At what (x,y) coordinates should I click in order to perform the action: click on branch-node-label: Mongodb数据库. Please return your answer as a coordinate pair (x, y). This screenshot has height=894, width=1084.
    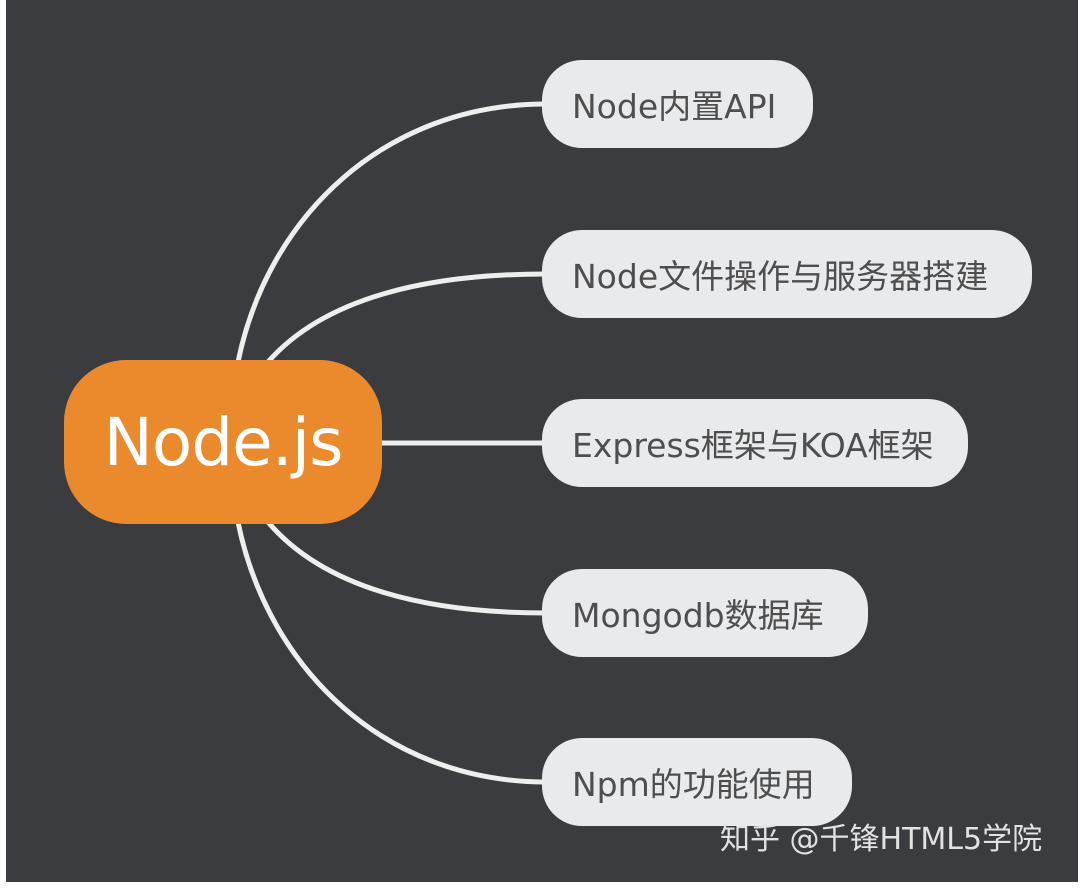
    Looking at the image, I should click on (698, 615).